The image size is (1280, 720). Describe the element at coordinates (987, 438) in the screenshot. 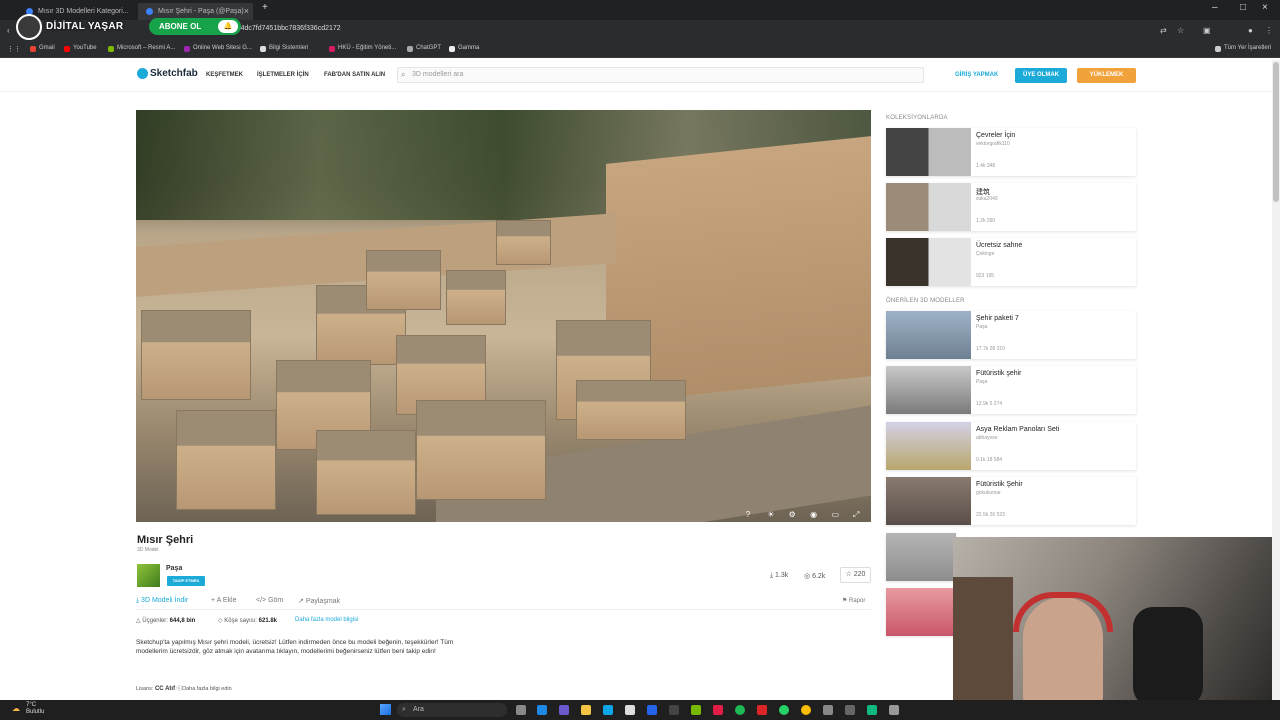

I see `card-author: abhaysse` at that location.